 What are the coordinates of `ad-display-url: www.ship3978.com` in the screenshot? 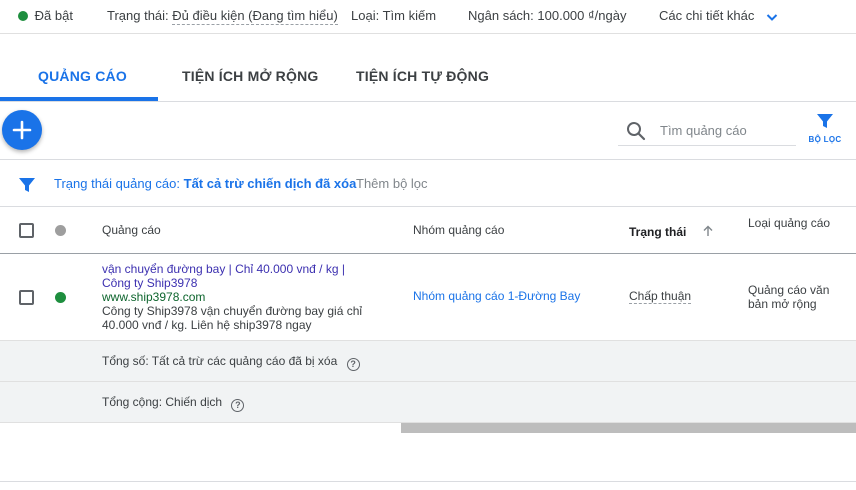 It's located at (154, 297).